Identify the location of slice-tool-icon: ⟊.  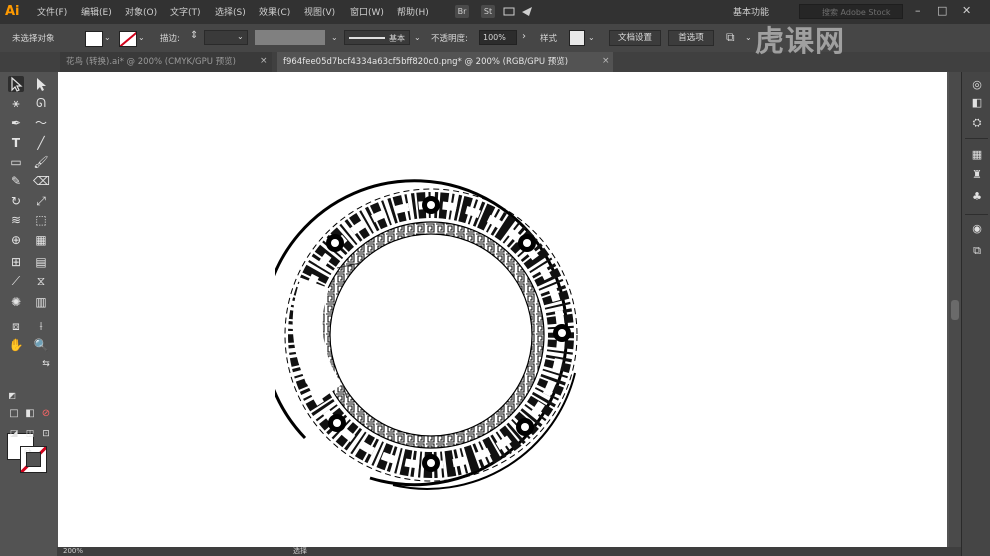
(41, 326).